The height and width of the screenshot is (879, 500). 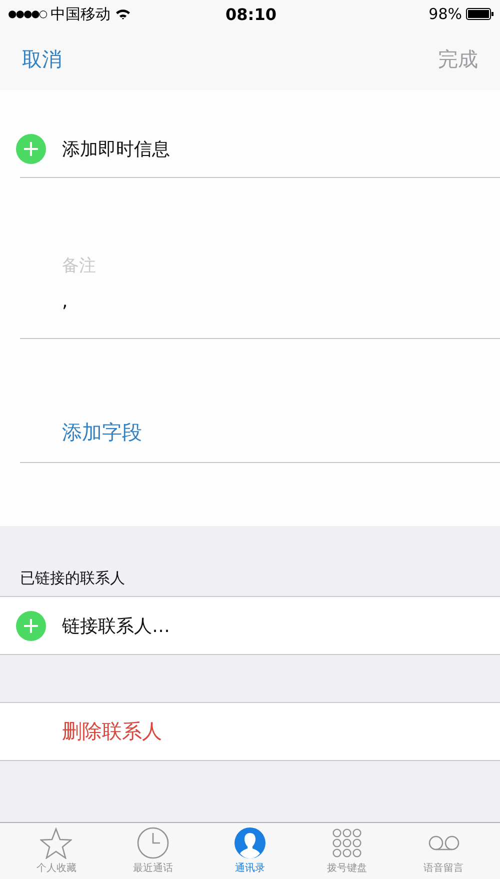 I want to click on star-icon, so click(x=56, y=843).